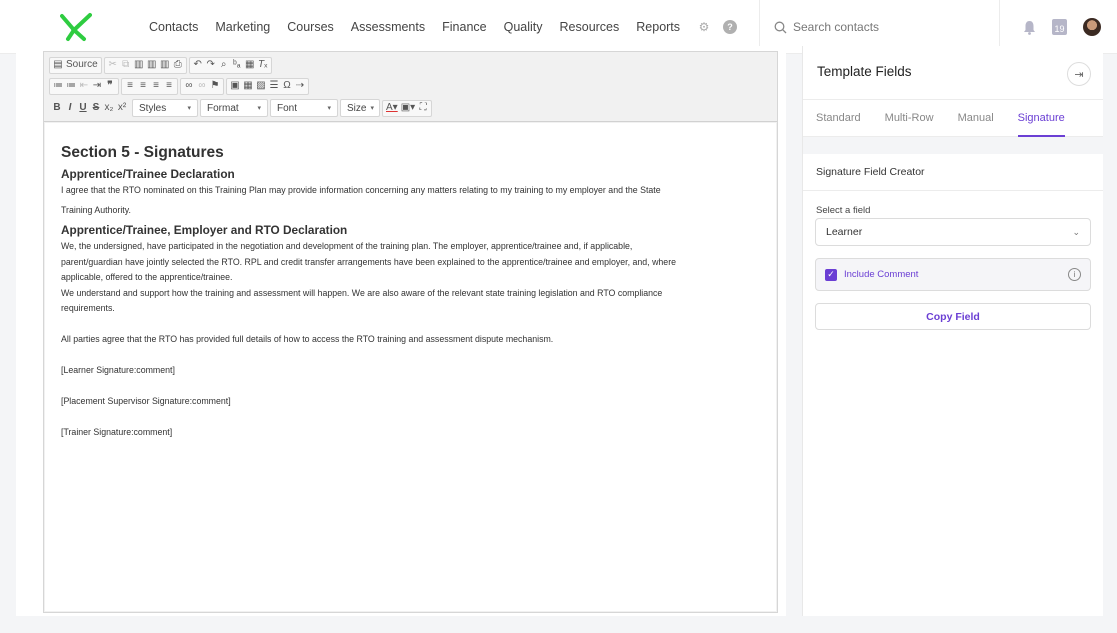 The width and height of the screenshot is (1117, 633). What do you see at coordinates (408, 108) in the screenshot?
I see `bg-color-icon: ▣▾` at bounding box center [408, 108].